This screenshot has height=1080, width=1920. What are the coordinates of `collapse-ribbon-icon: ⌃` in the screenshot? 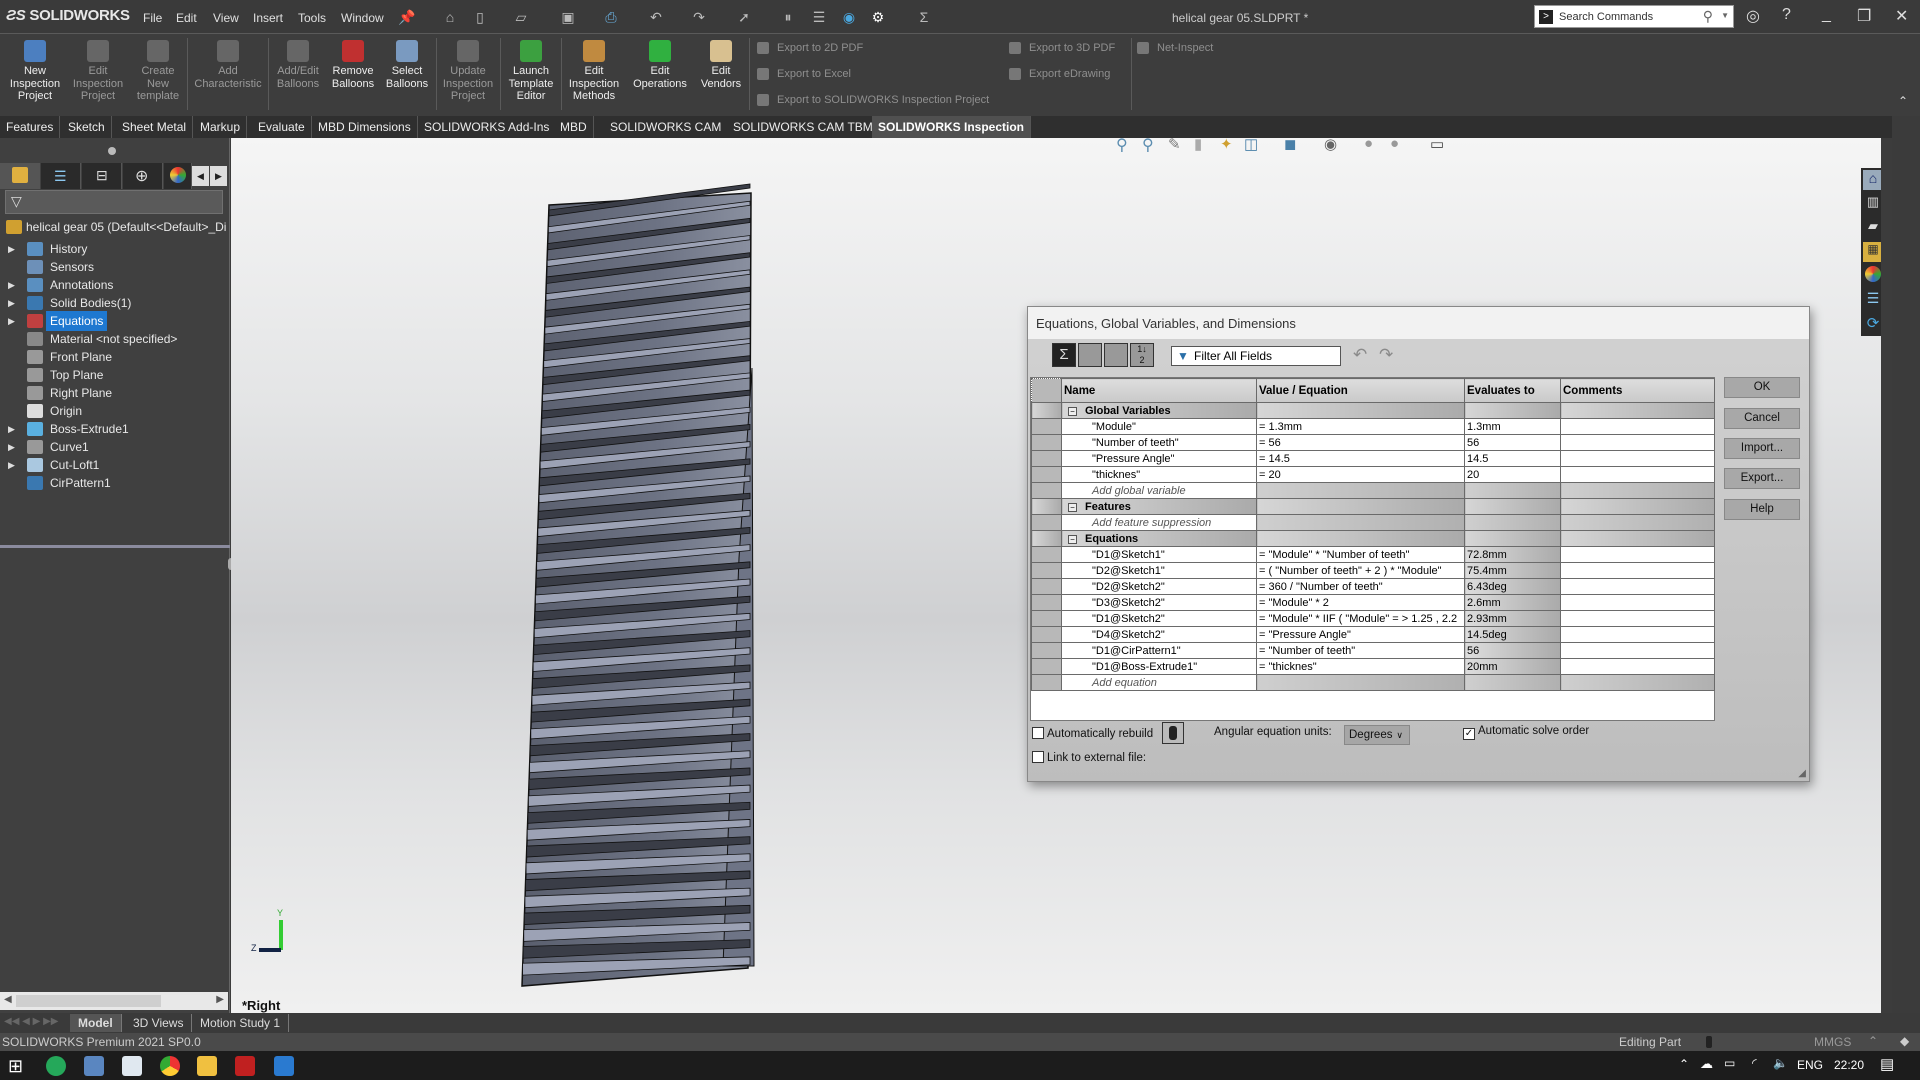 It's located at (1903, 101).